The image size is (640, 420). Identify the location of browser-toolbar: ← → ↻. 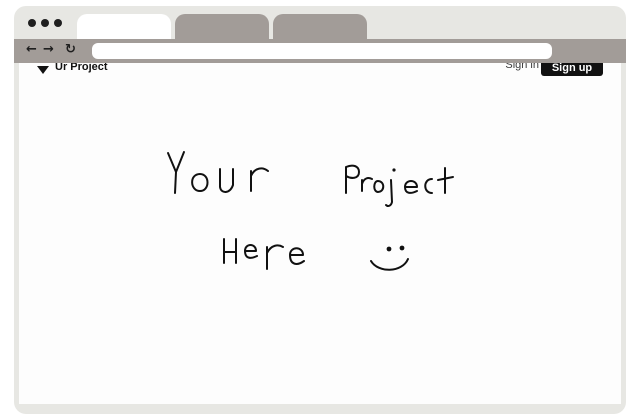
(320, 51).